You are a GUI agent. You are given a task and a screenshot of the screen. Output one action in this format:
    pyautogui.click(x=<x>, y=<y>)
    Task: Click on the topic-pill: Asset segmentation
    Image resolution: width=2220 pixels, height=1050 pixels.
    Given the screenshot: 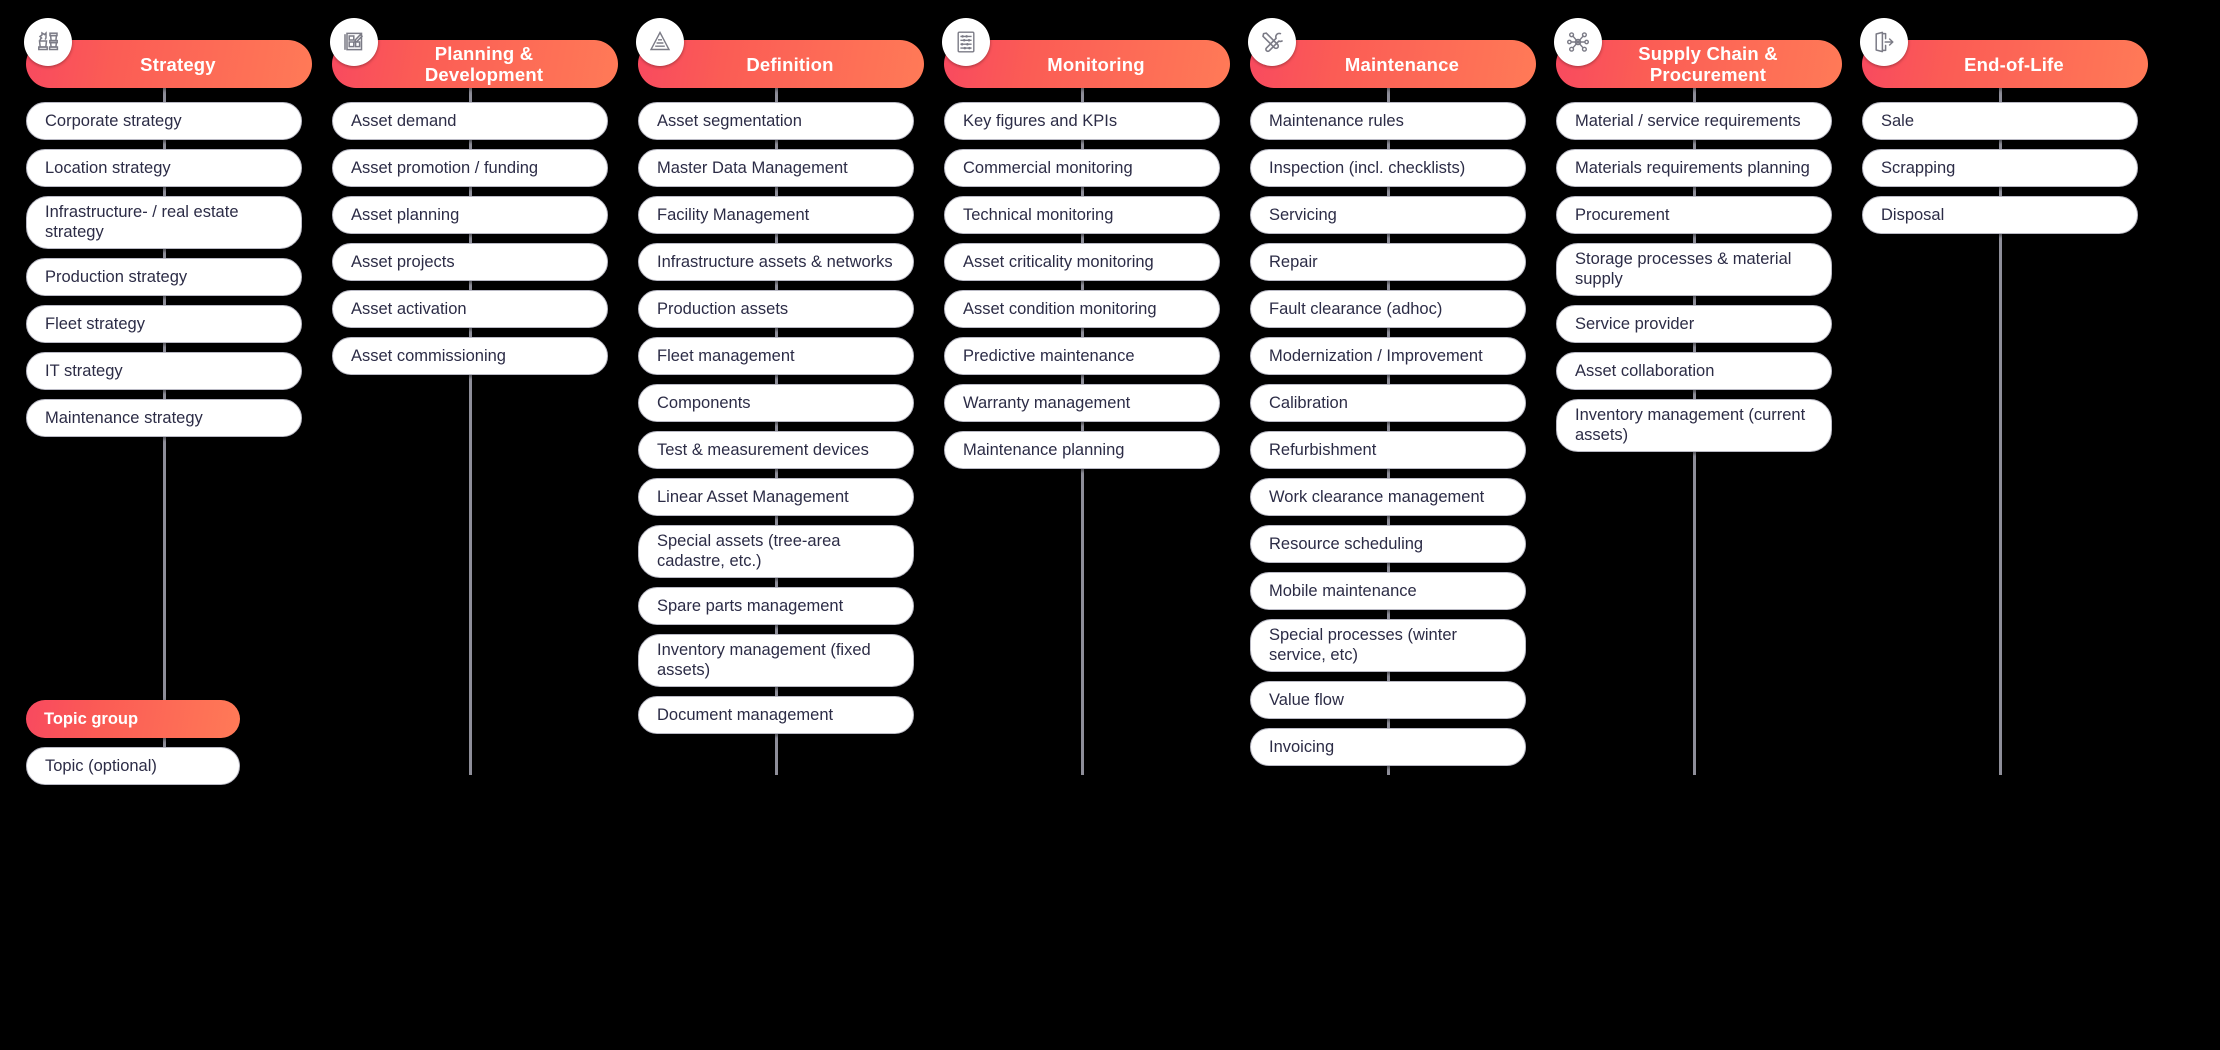 What is the action you would take?
    pyautogui.click(x=776, y=121)
    